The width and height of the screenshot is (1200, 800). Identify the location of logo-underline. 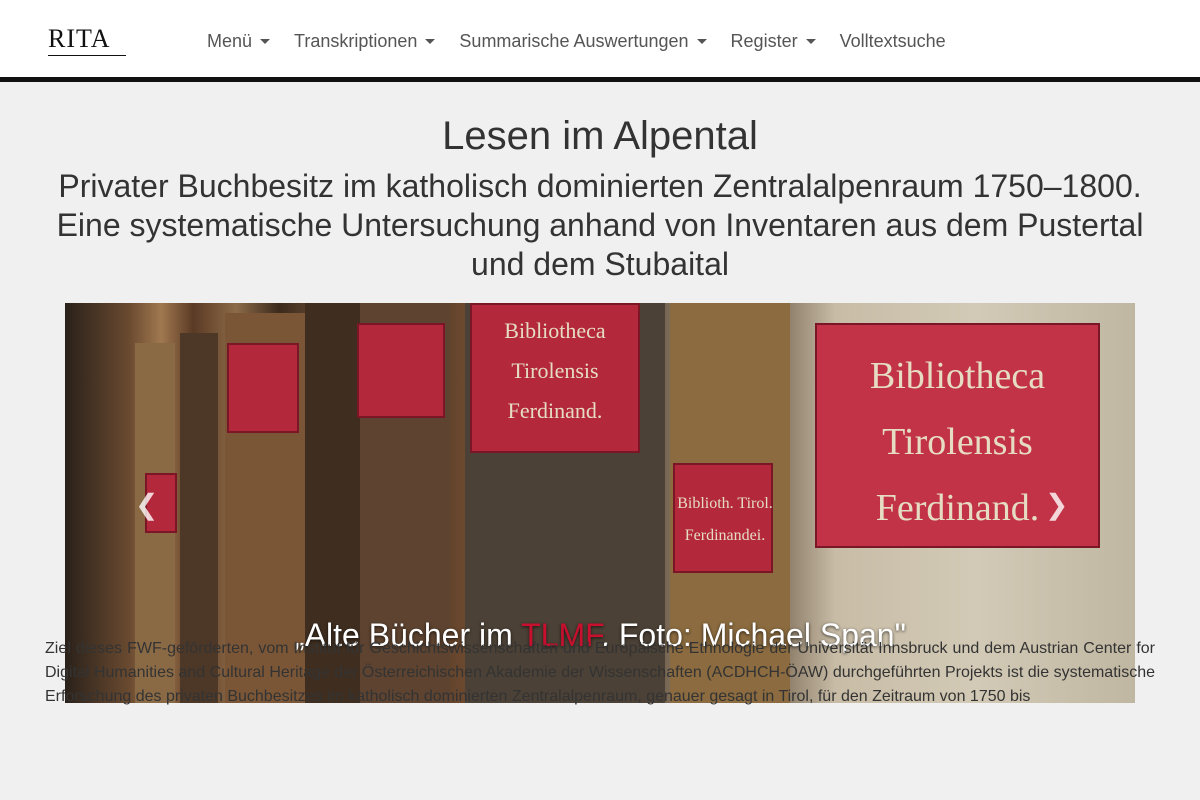
(87, 55).